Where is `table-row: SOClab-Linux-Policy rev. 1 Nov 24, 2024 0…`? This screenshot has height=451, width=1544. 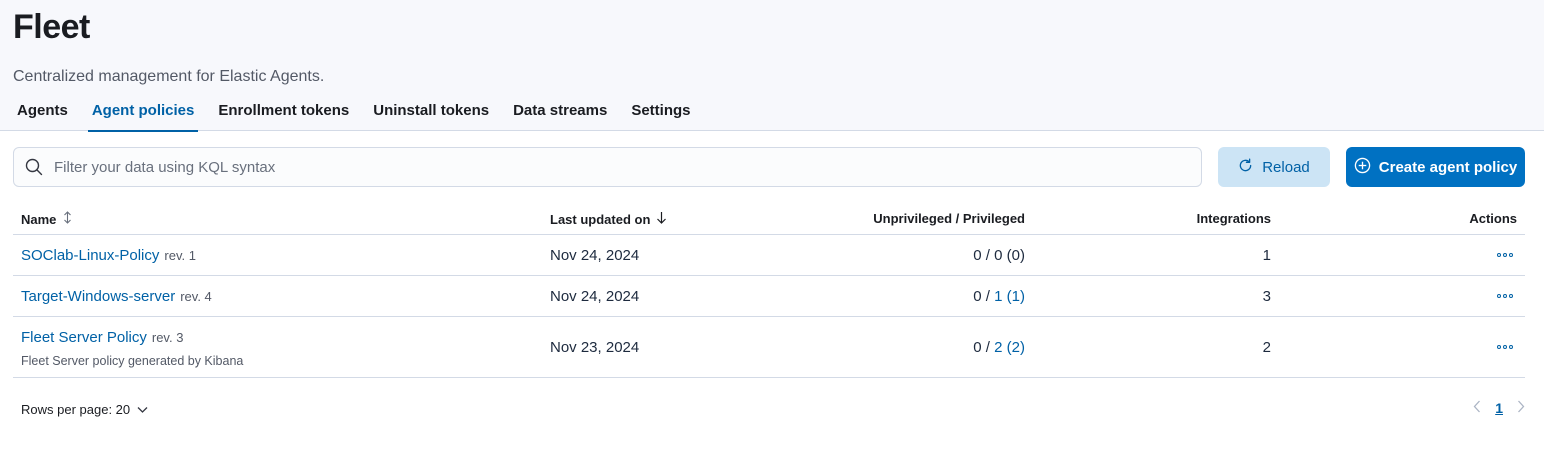 table-row: SOClab-Linux-Policy rev. 1 Nov 24, 2024 0… is located at coordinates (769, 255).